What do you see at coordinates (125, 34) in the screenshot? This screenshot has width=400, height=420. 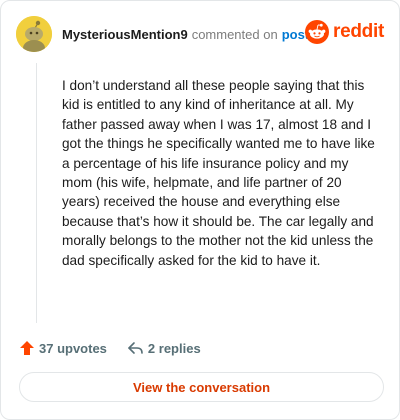 I see `username: MysteriousMention9` at bounding box center [125, 34].